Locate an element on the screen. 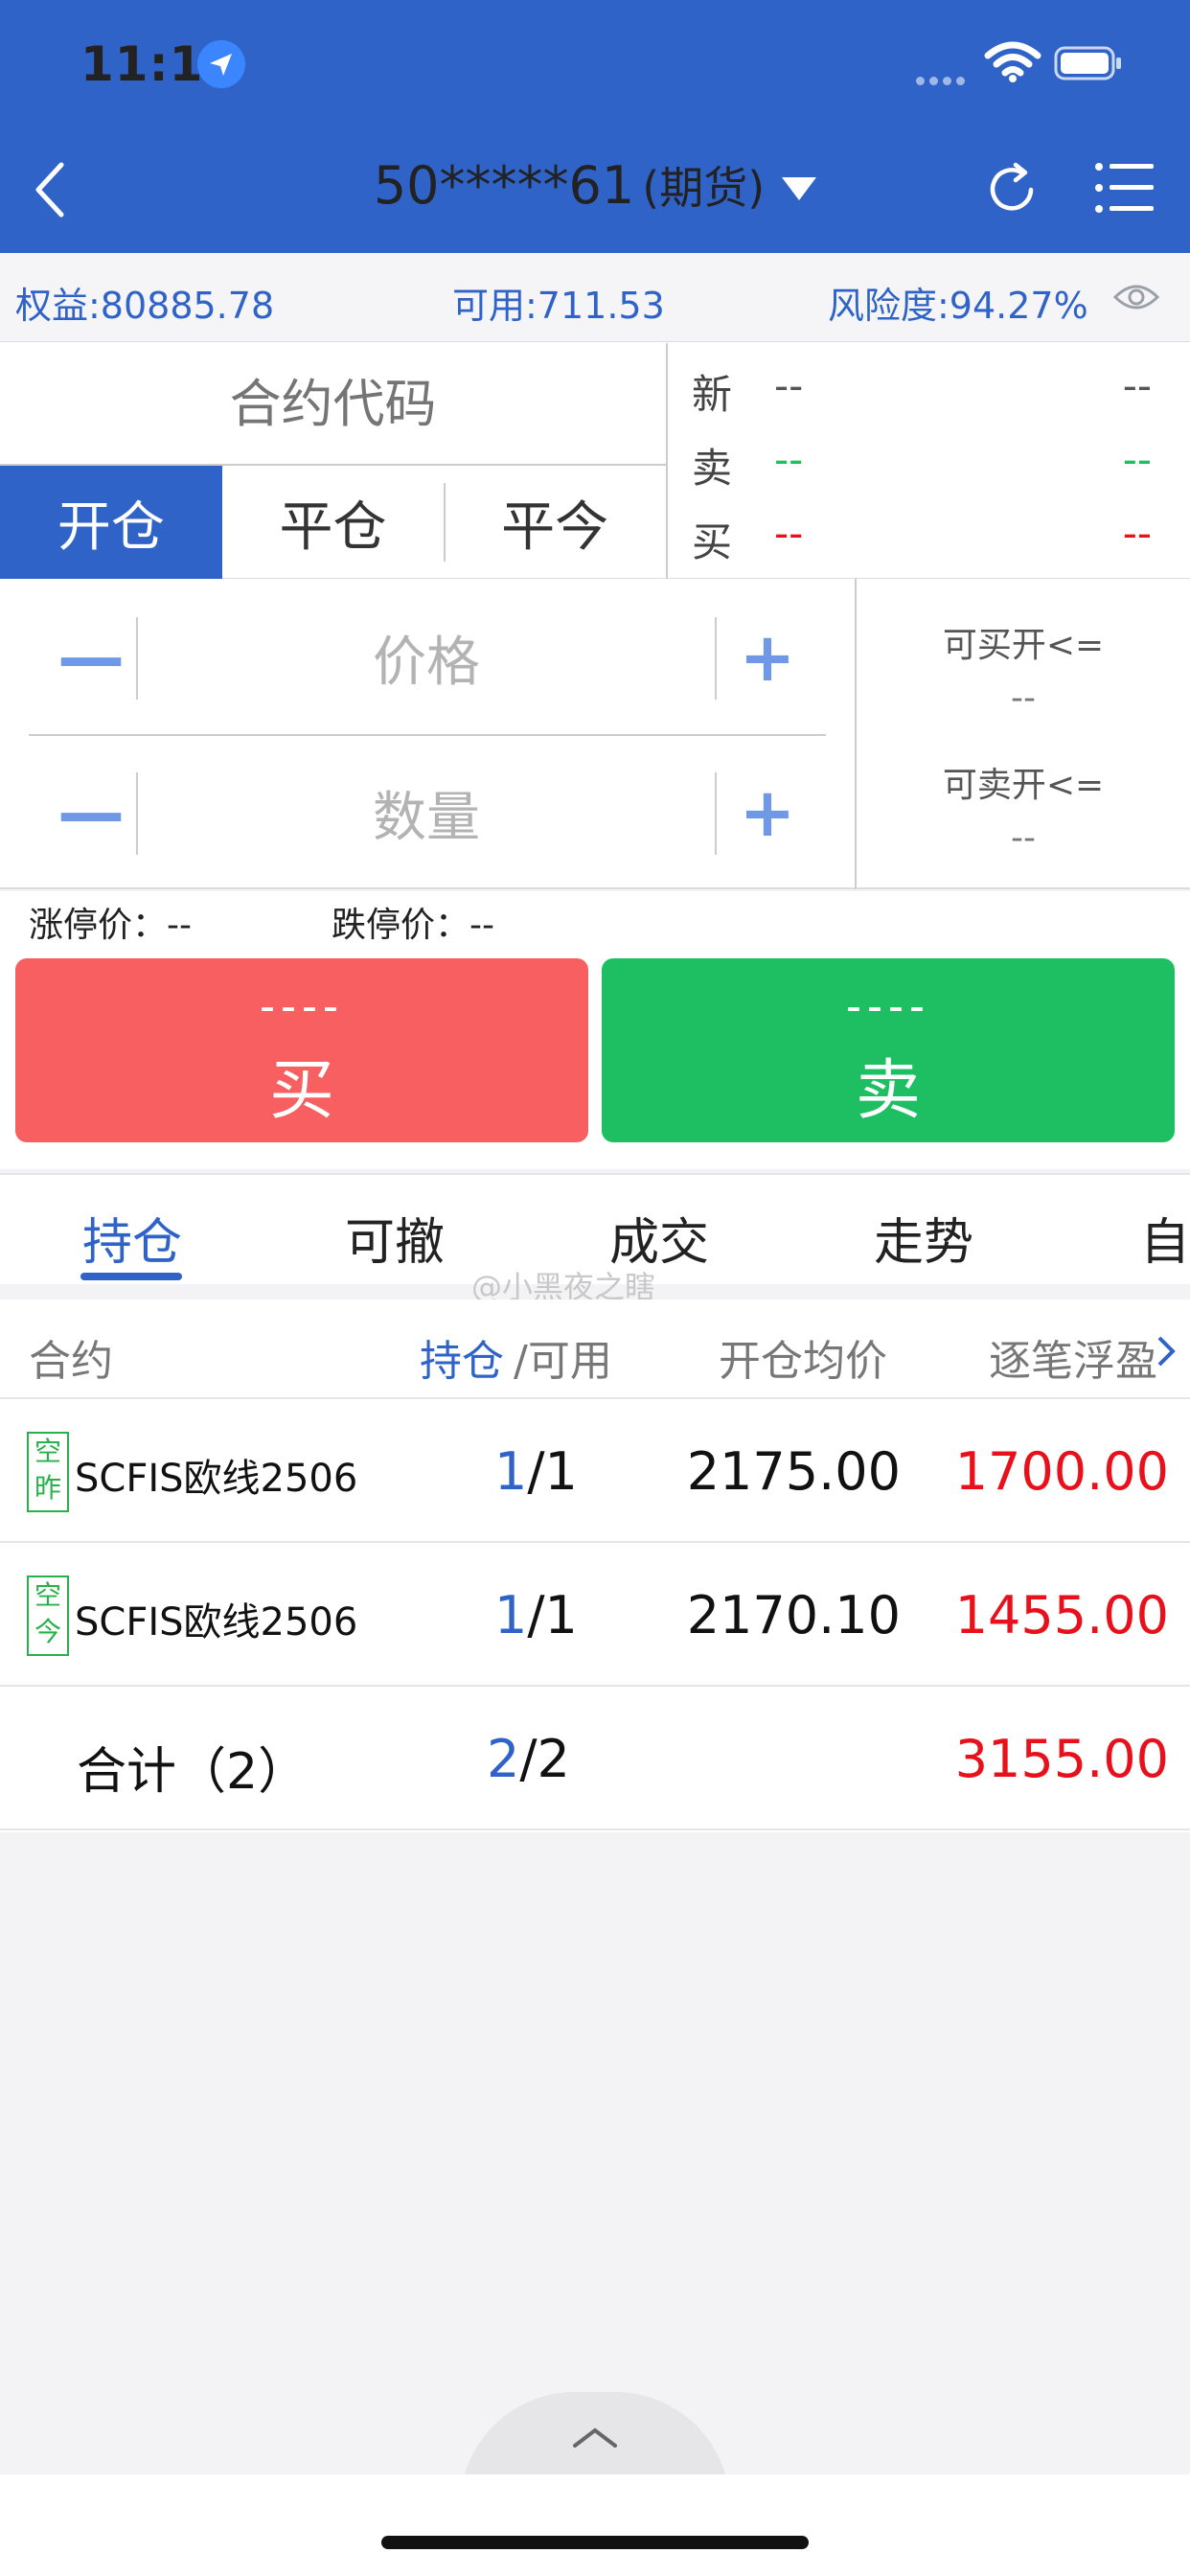 This screenshot has height=2576, width=1190. tab-cancelable: 可撤 is located at coordinates (395, 1238).